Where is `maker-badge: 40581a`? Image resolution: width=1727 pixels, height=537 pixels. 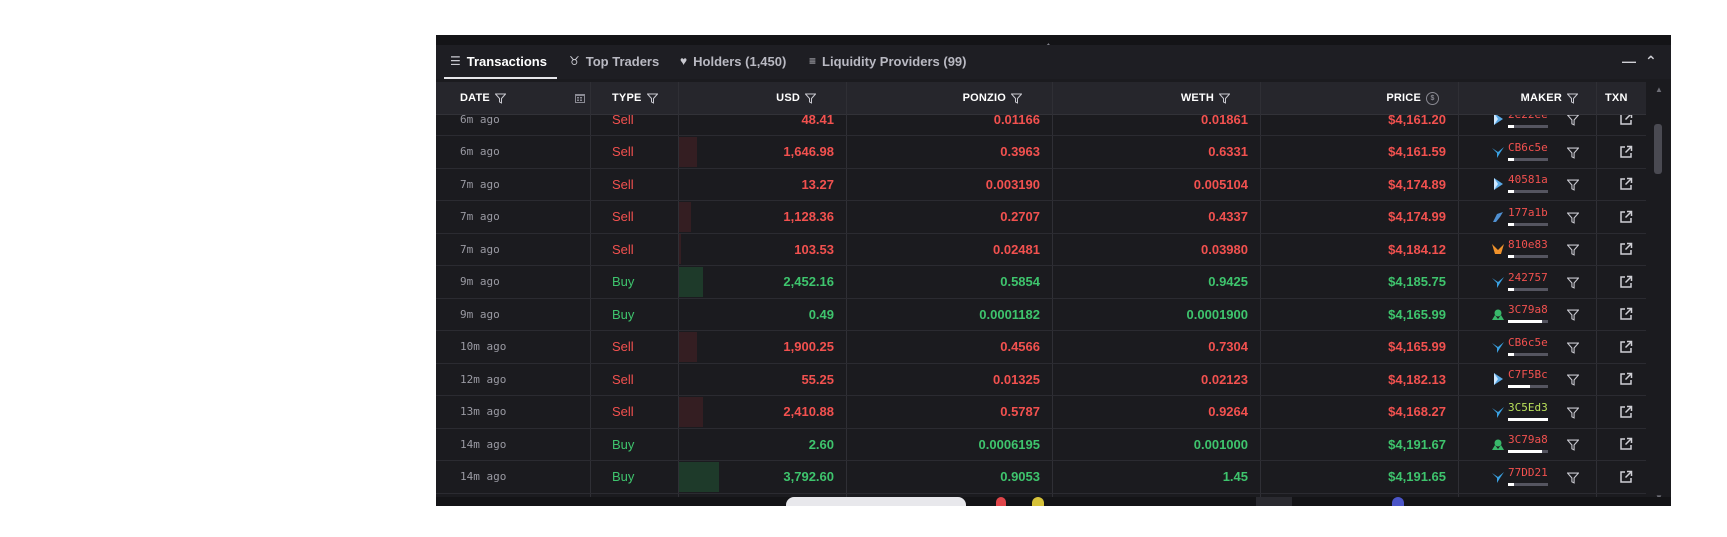 maker-badge: 40581a is located at coordinates (1523, 184).